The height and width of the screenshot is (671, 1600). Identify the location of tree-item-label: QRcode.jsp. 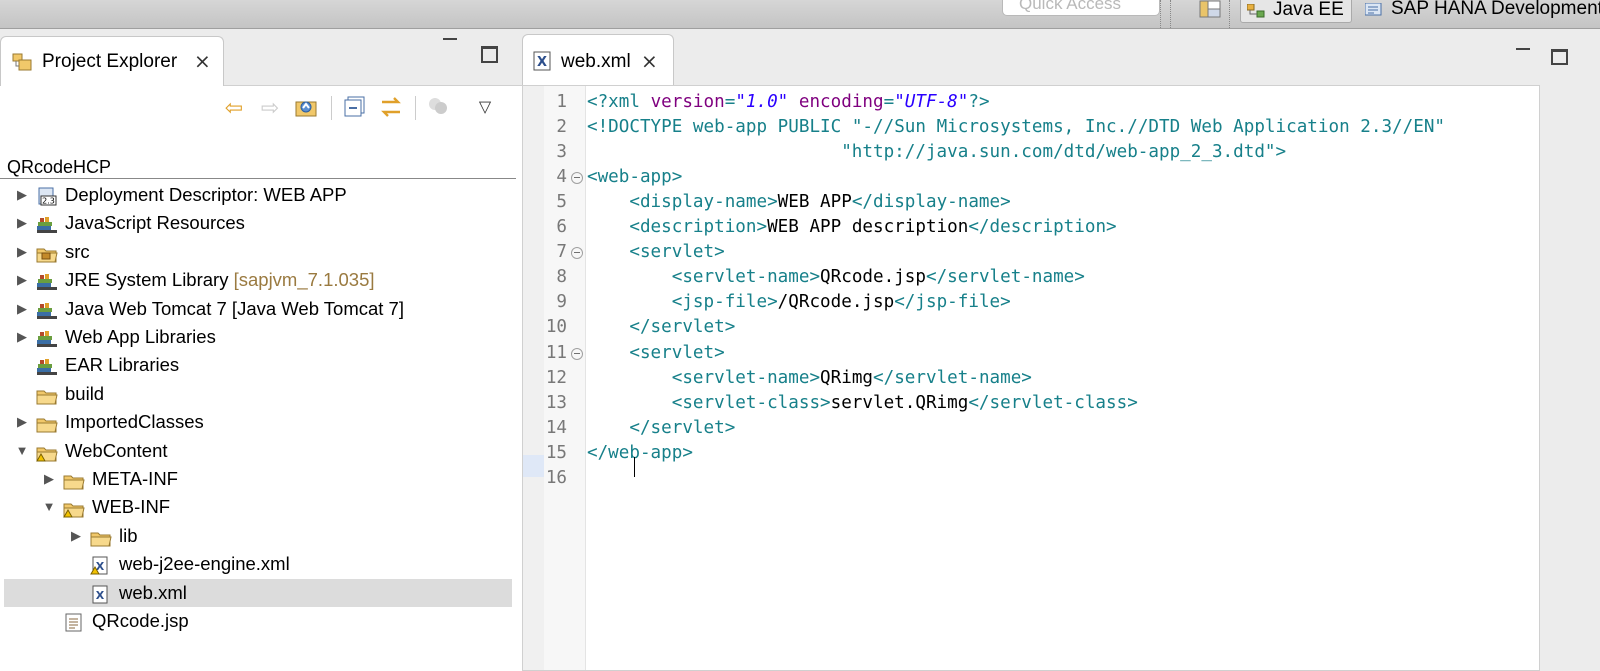
(140, 621).